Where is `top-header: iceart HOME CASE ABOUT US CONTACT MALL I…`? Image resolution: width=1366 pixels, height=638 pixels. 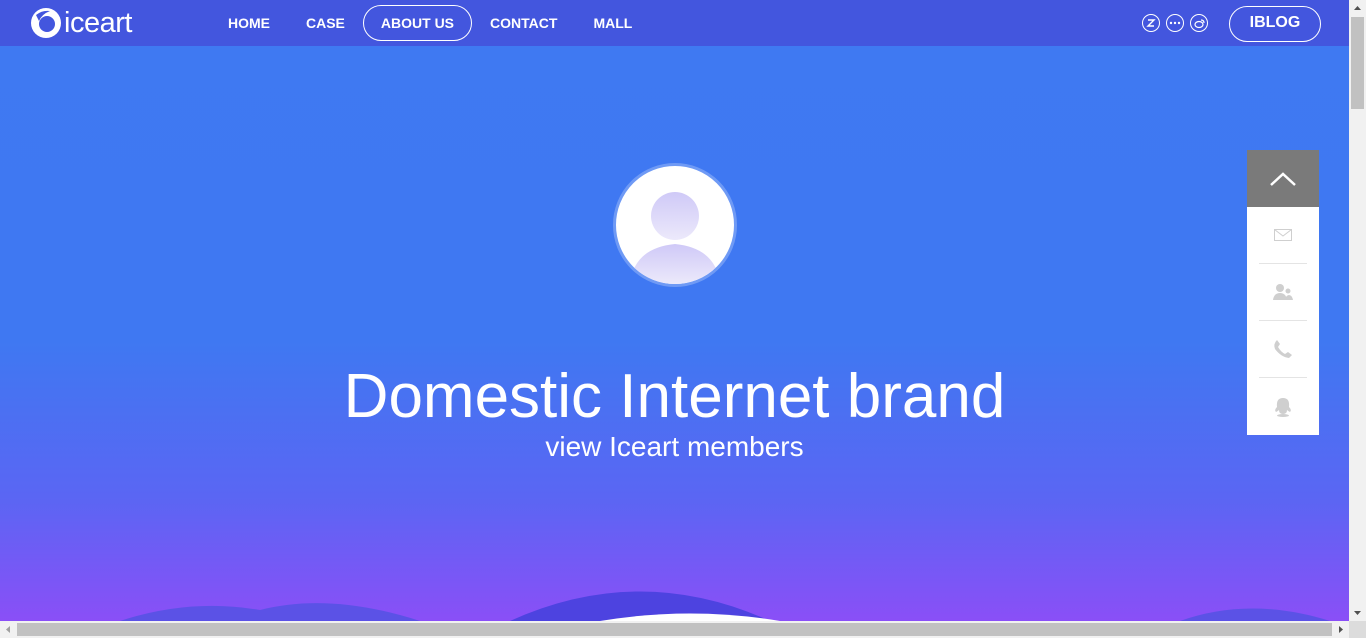
top-header: iceart HOME CASE ABOUT US CONTACT MALL I… is located at coordinates (674, 23).